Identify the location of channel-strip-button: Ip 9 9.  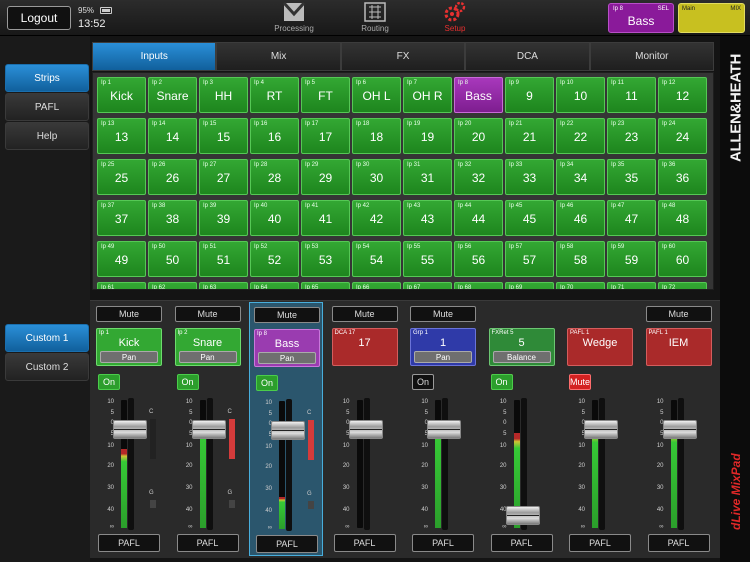
(529, 95).